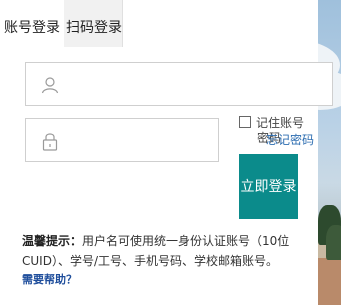 This screenshot has width=341, height=305. I want to click on username-field, so click(179, 84).